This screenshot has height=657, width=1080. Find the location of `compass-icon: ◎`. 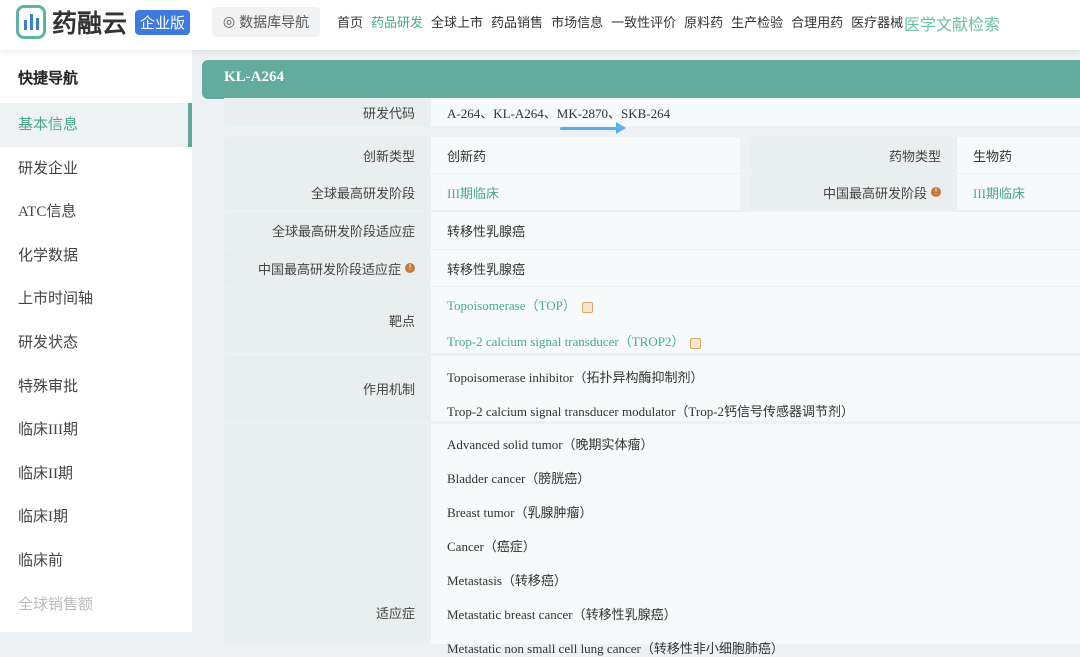

compass-icon: ◎ is located at coordinates (229, 22).